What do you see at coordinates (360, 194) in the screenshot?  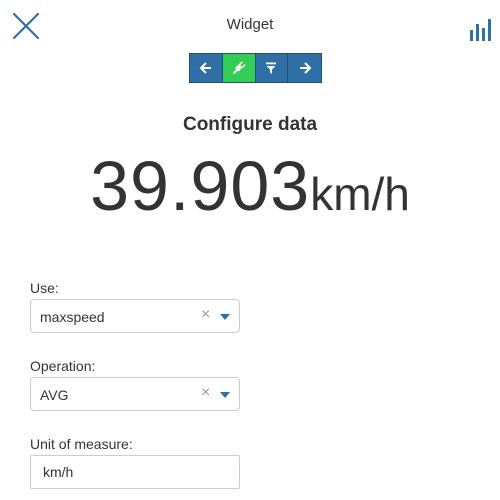 I see `metric-unit: km/h` at bounding box center [360, 194].